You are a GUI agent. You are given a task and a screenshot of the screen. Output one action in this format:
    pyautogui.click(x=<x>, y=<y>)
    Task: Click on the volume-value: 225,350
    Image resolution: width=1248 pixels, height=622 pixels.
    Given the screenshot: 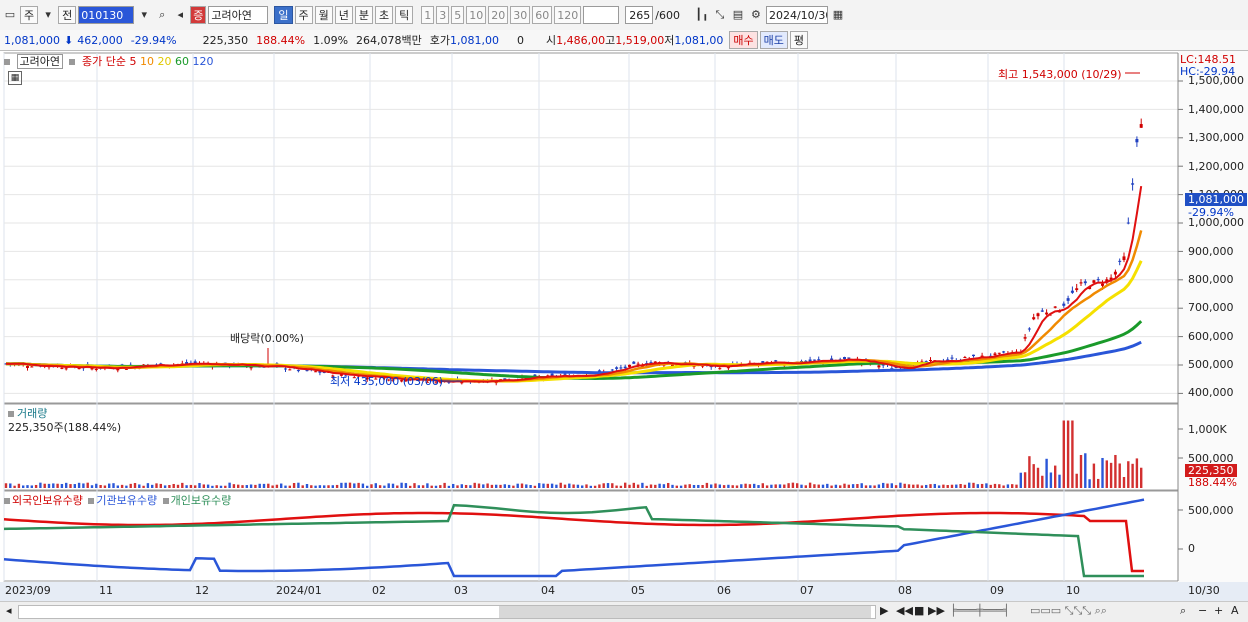 What is the action you would take?
    pyautogui.click(x=225, y=40)
    